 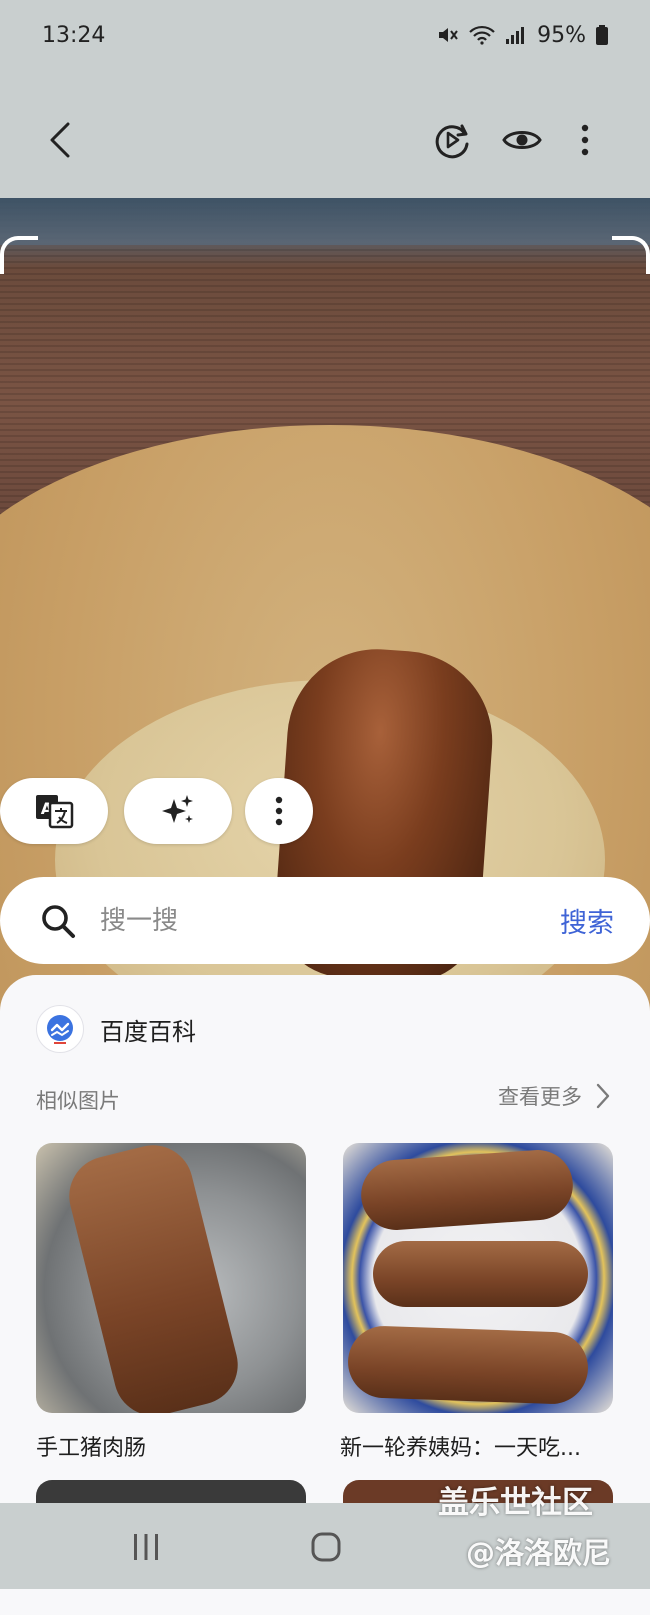 What do you see at coordinates (561, 35) in the screenshot?
I see `battery-percent: 95%` at bounding box center [561, 35].